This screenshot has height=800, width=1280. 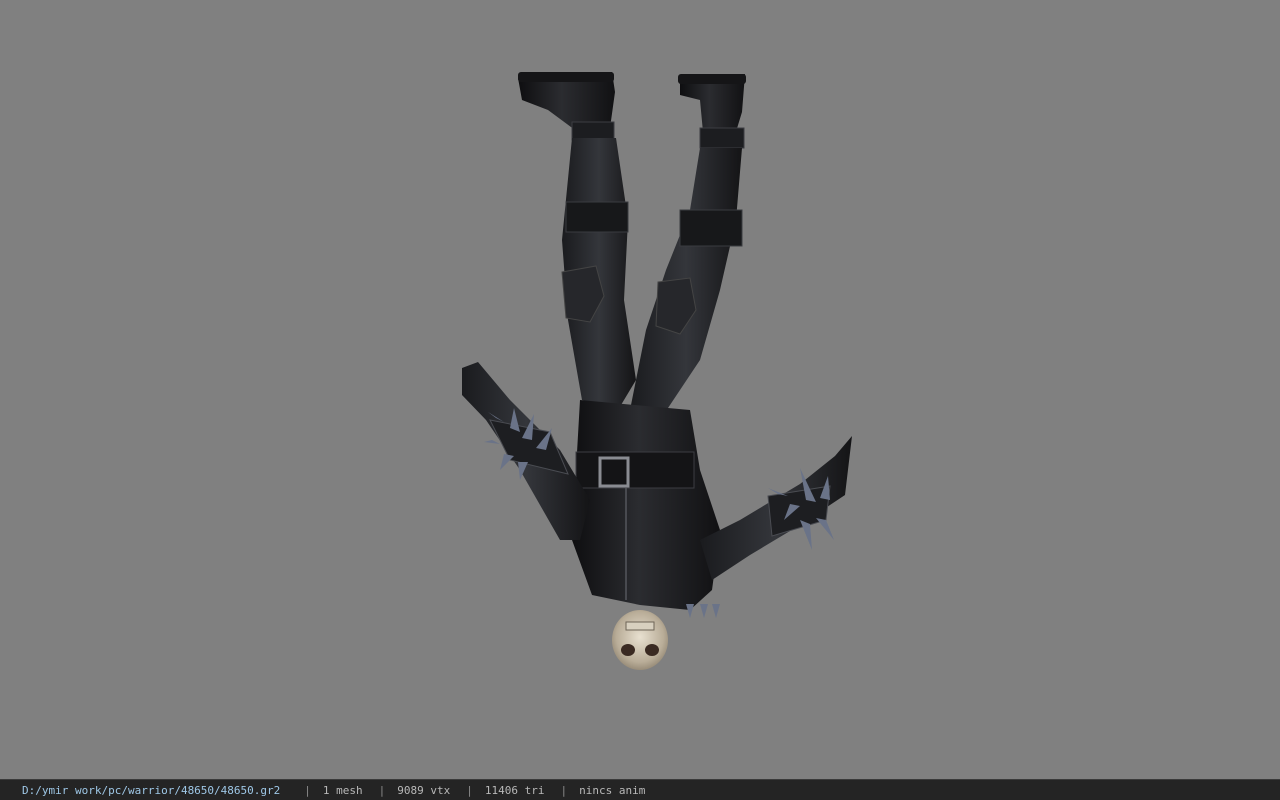 I want to click on left-boot, so click(x=566, y=106).